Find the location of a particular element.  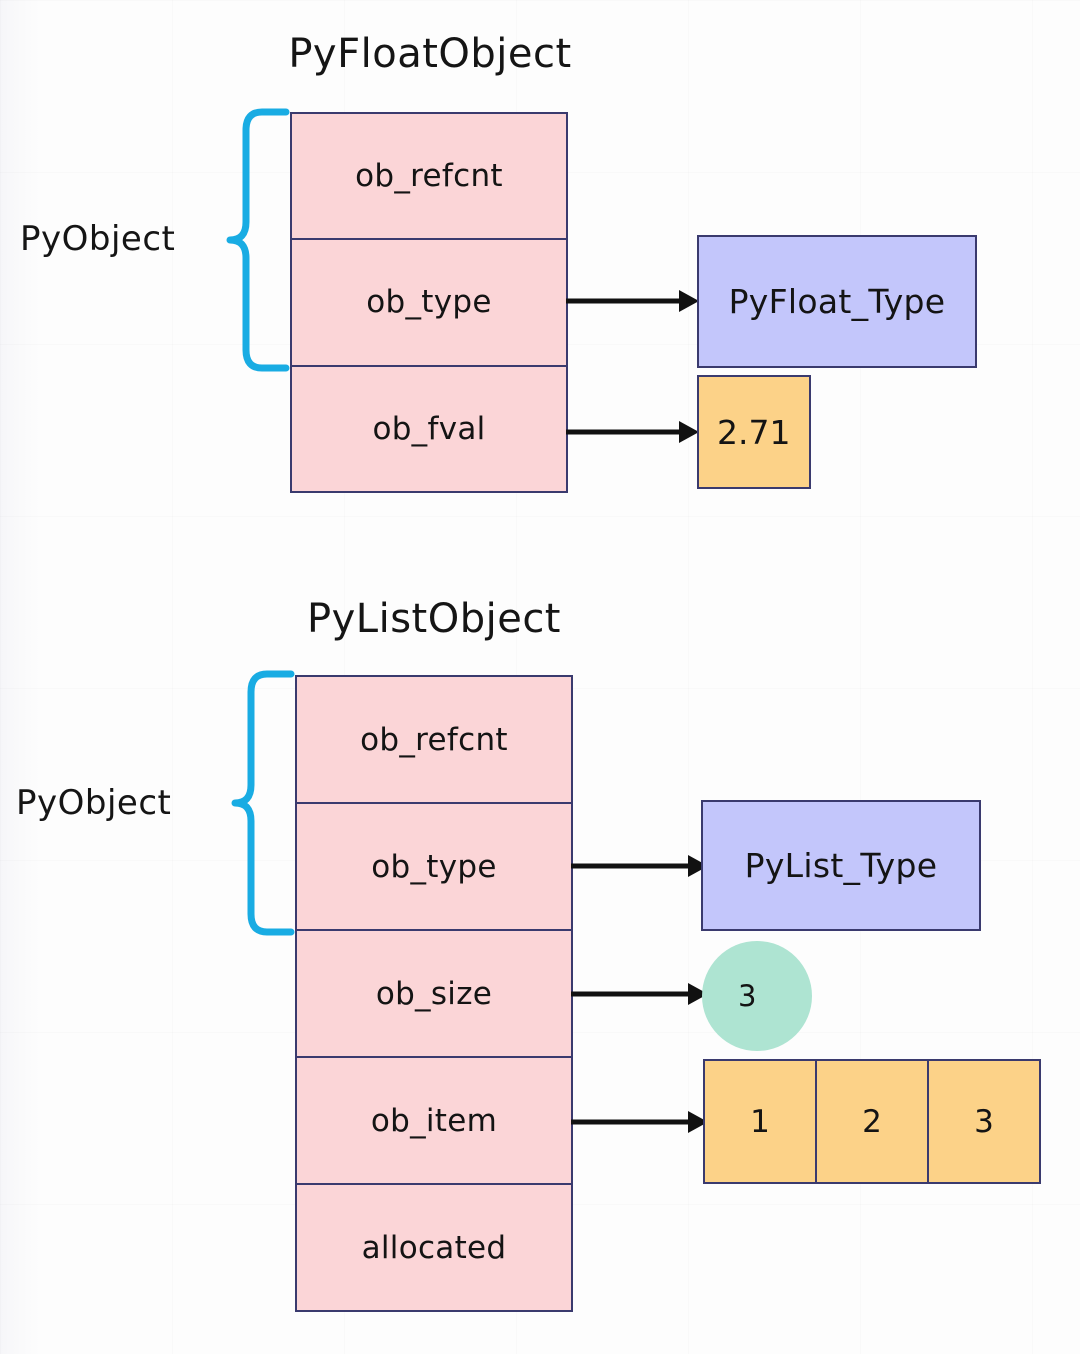

pyfloat-type-box: PyFloat_Type is located at coordinates (837, 301).